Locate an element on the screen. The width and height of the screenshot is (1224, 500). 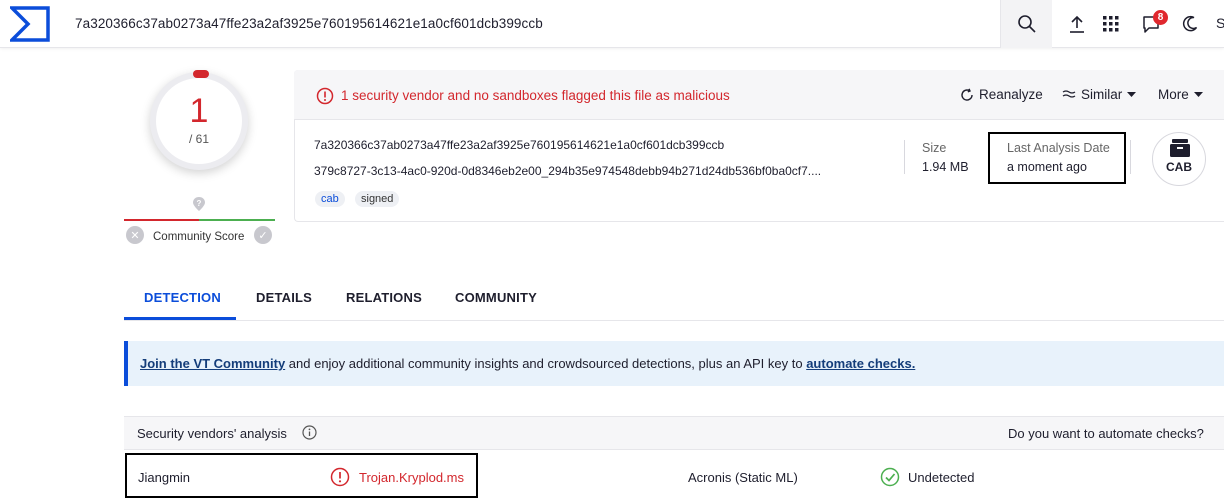
user-menu-initial: S is located at coordinates (1220, 23).